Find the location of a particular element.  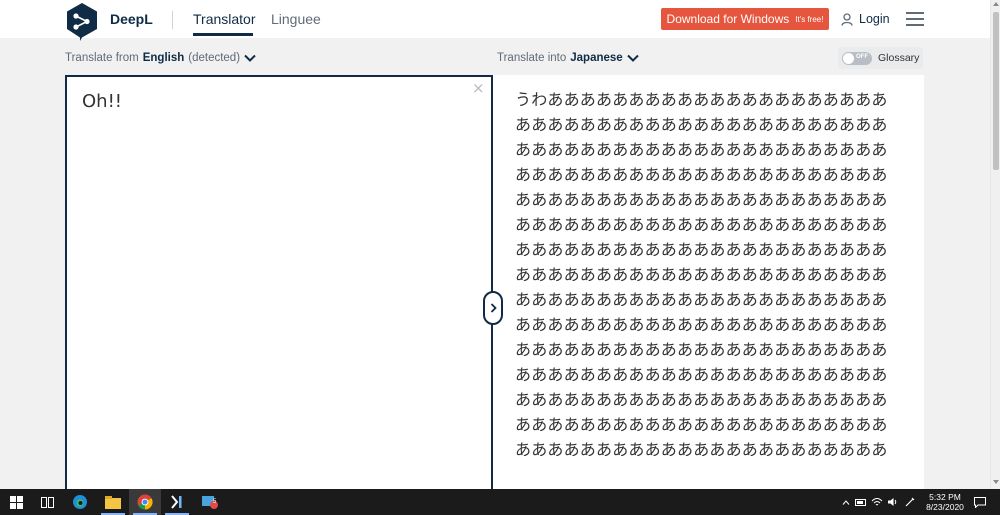

login-link: Login is located at coordinates (865, 19).